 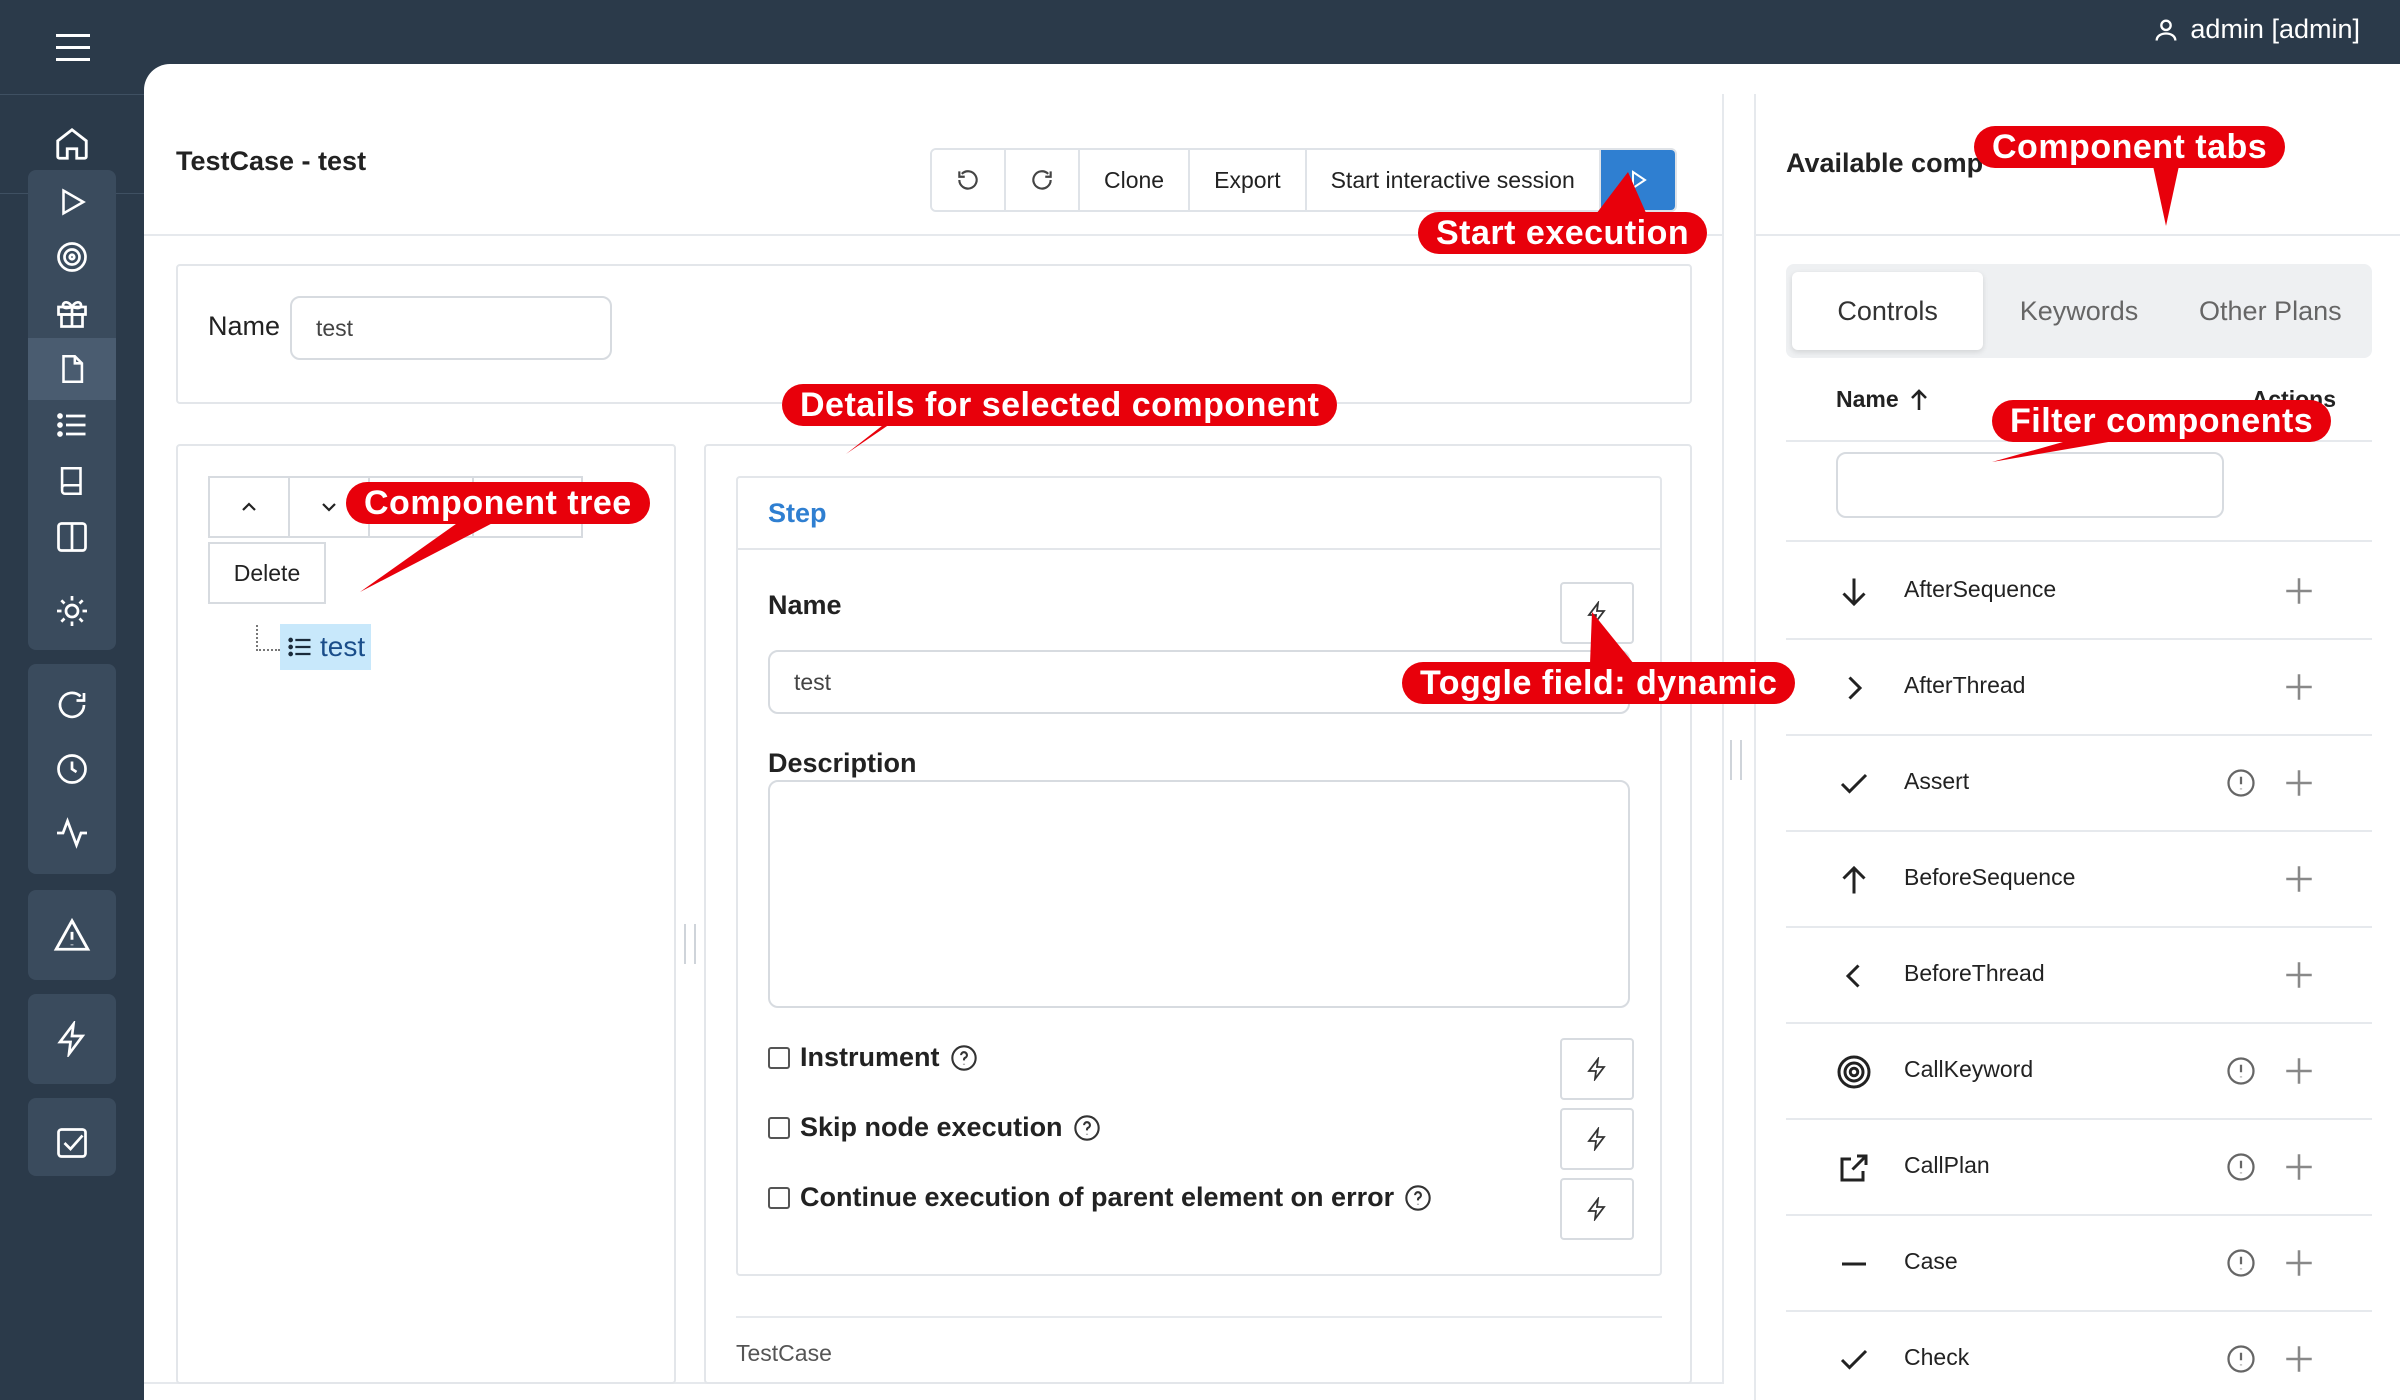 I want to click on annotation-filter: Filter components, so click(x=2162, y=421).